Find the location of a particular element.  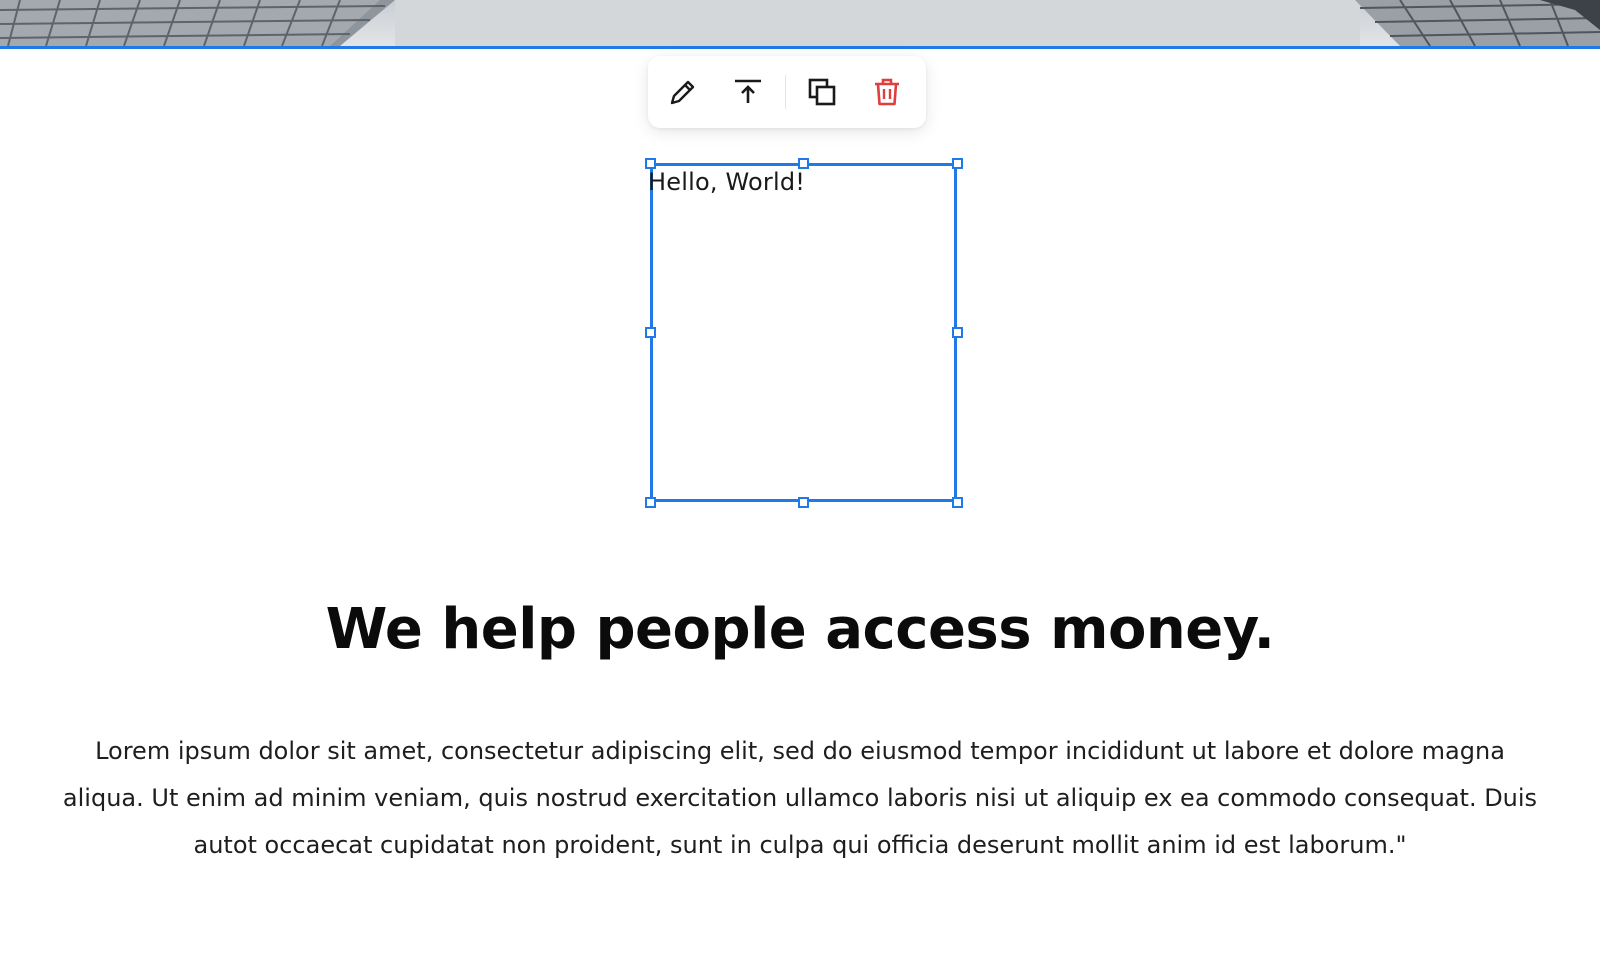

resize-handle-top-left is located at coordinates (650, 163).